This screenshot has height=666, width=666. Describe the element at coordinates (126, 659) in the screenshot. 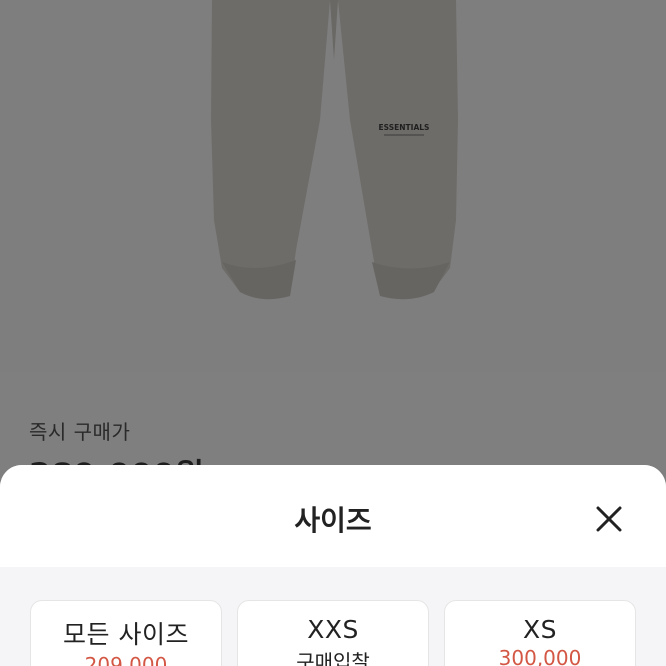

I see `size-option-price: 209,000` at that location.